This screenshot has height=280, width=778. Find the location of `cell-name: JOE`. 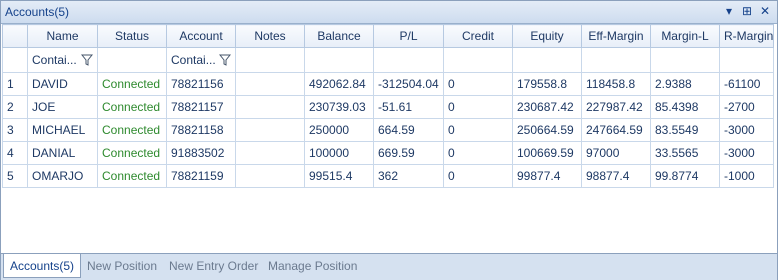

cell-name: JOE is located at coordinates (62, 107).